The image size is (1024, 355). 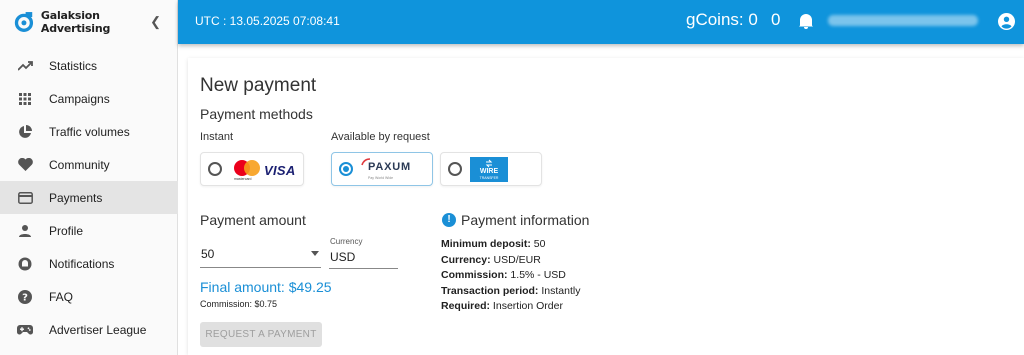 What do you see at coordinates (343, 257) in the screenshot?
I see `currency-value: USD` at bounding box center [343, 257].